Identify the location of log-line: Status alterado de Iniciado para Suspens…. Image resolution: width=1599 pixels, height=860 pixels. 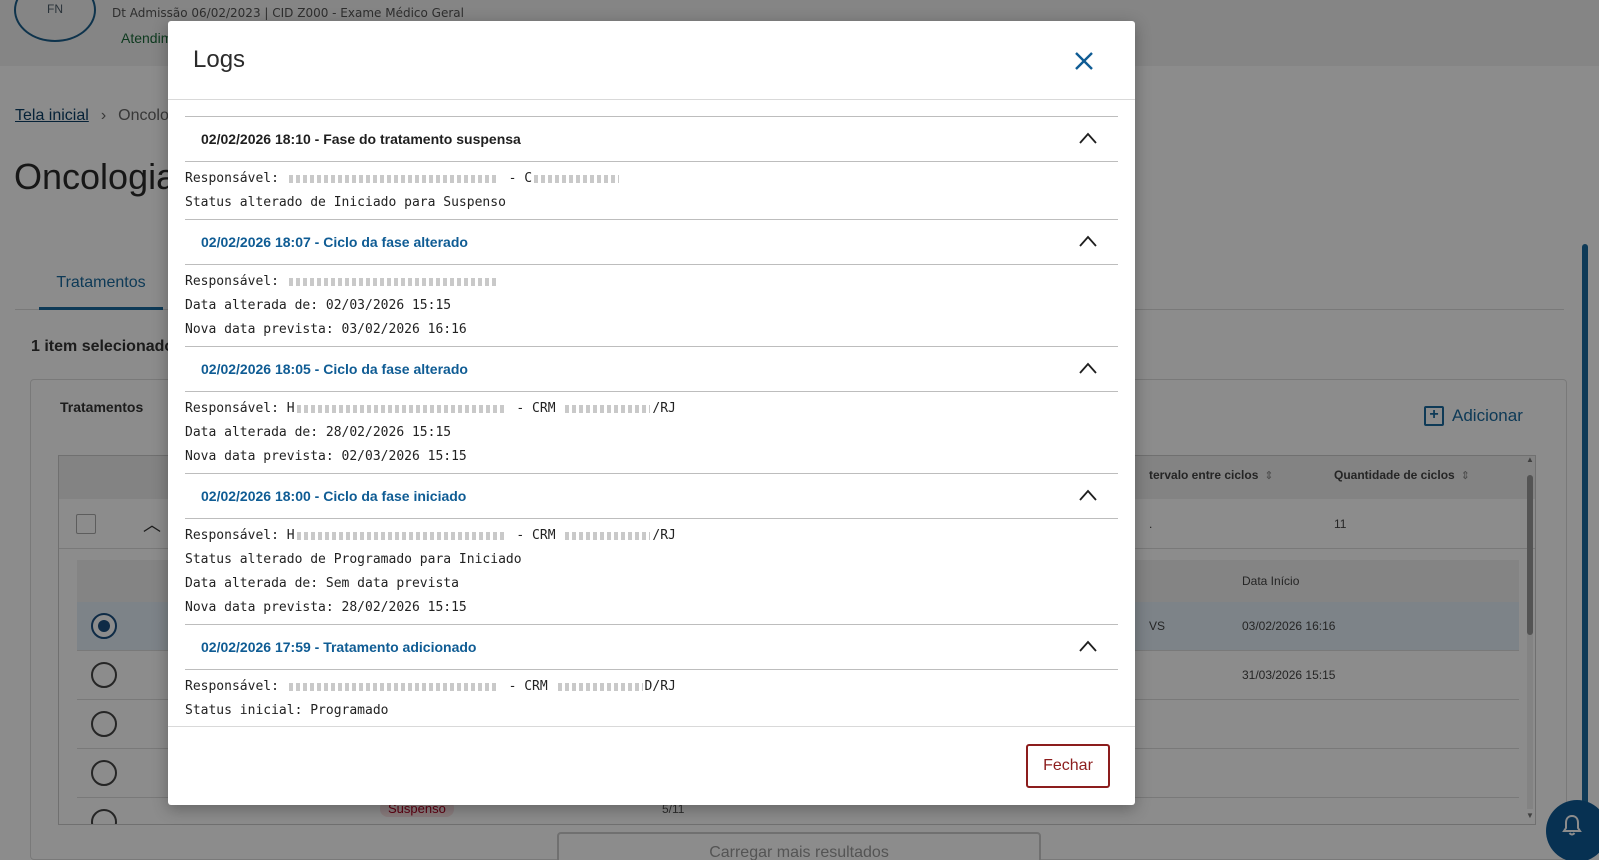
(345, 202).